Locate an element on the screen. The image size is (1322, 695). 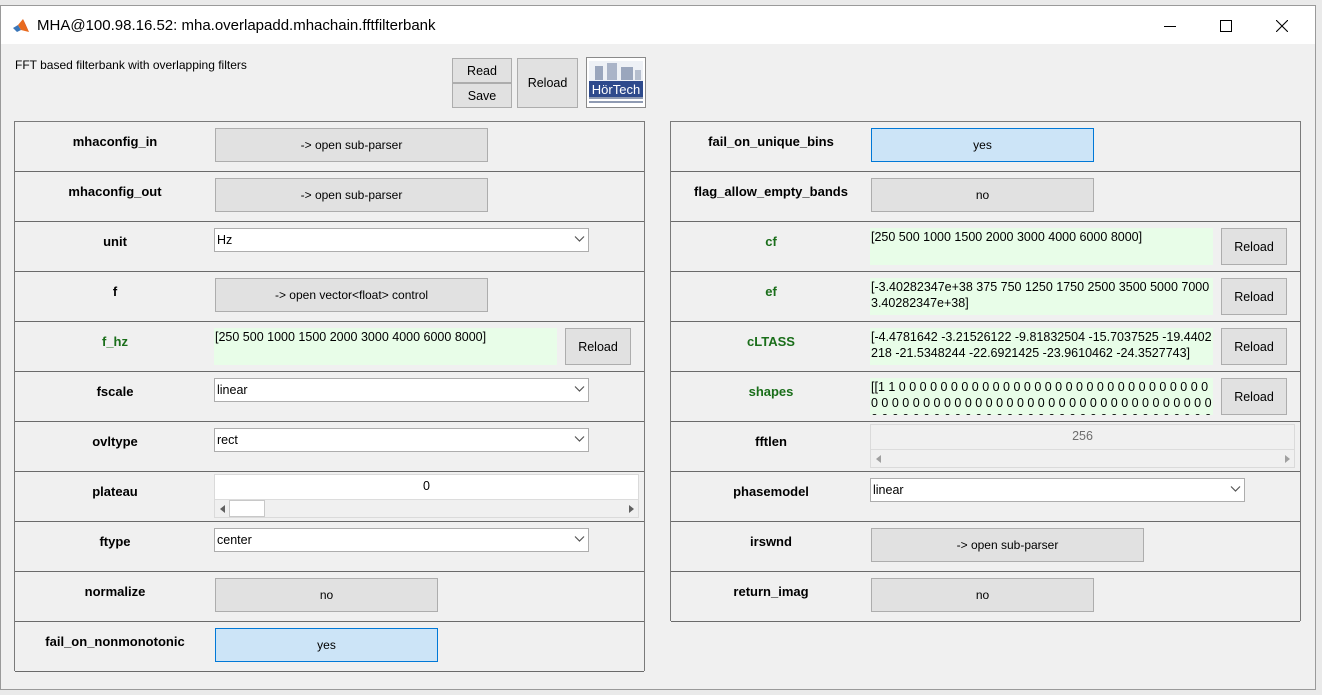
mhaconfig-out-label: mhaconfig_out is located at coordinates (115, 191).